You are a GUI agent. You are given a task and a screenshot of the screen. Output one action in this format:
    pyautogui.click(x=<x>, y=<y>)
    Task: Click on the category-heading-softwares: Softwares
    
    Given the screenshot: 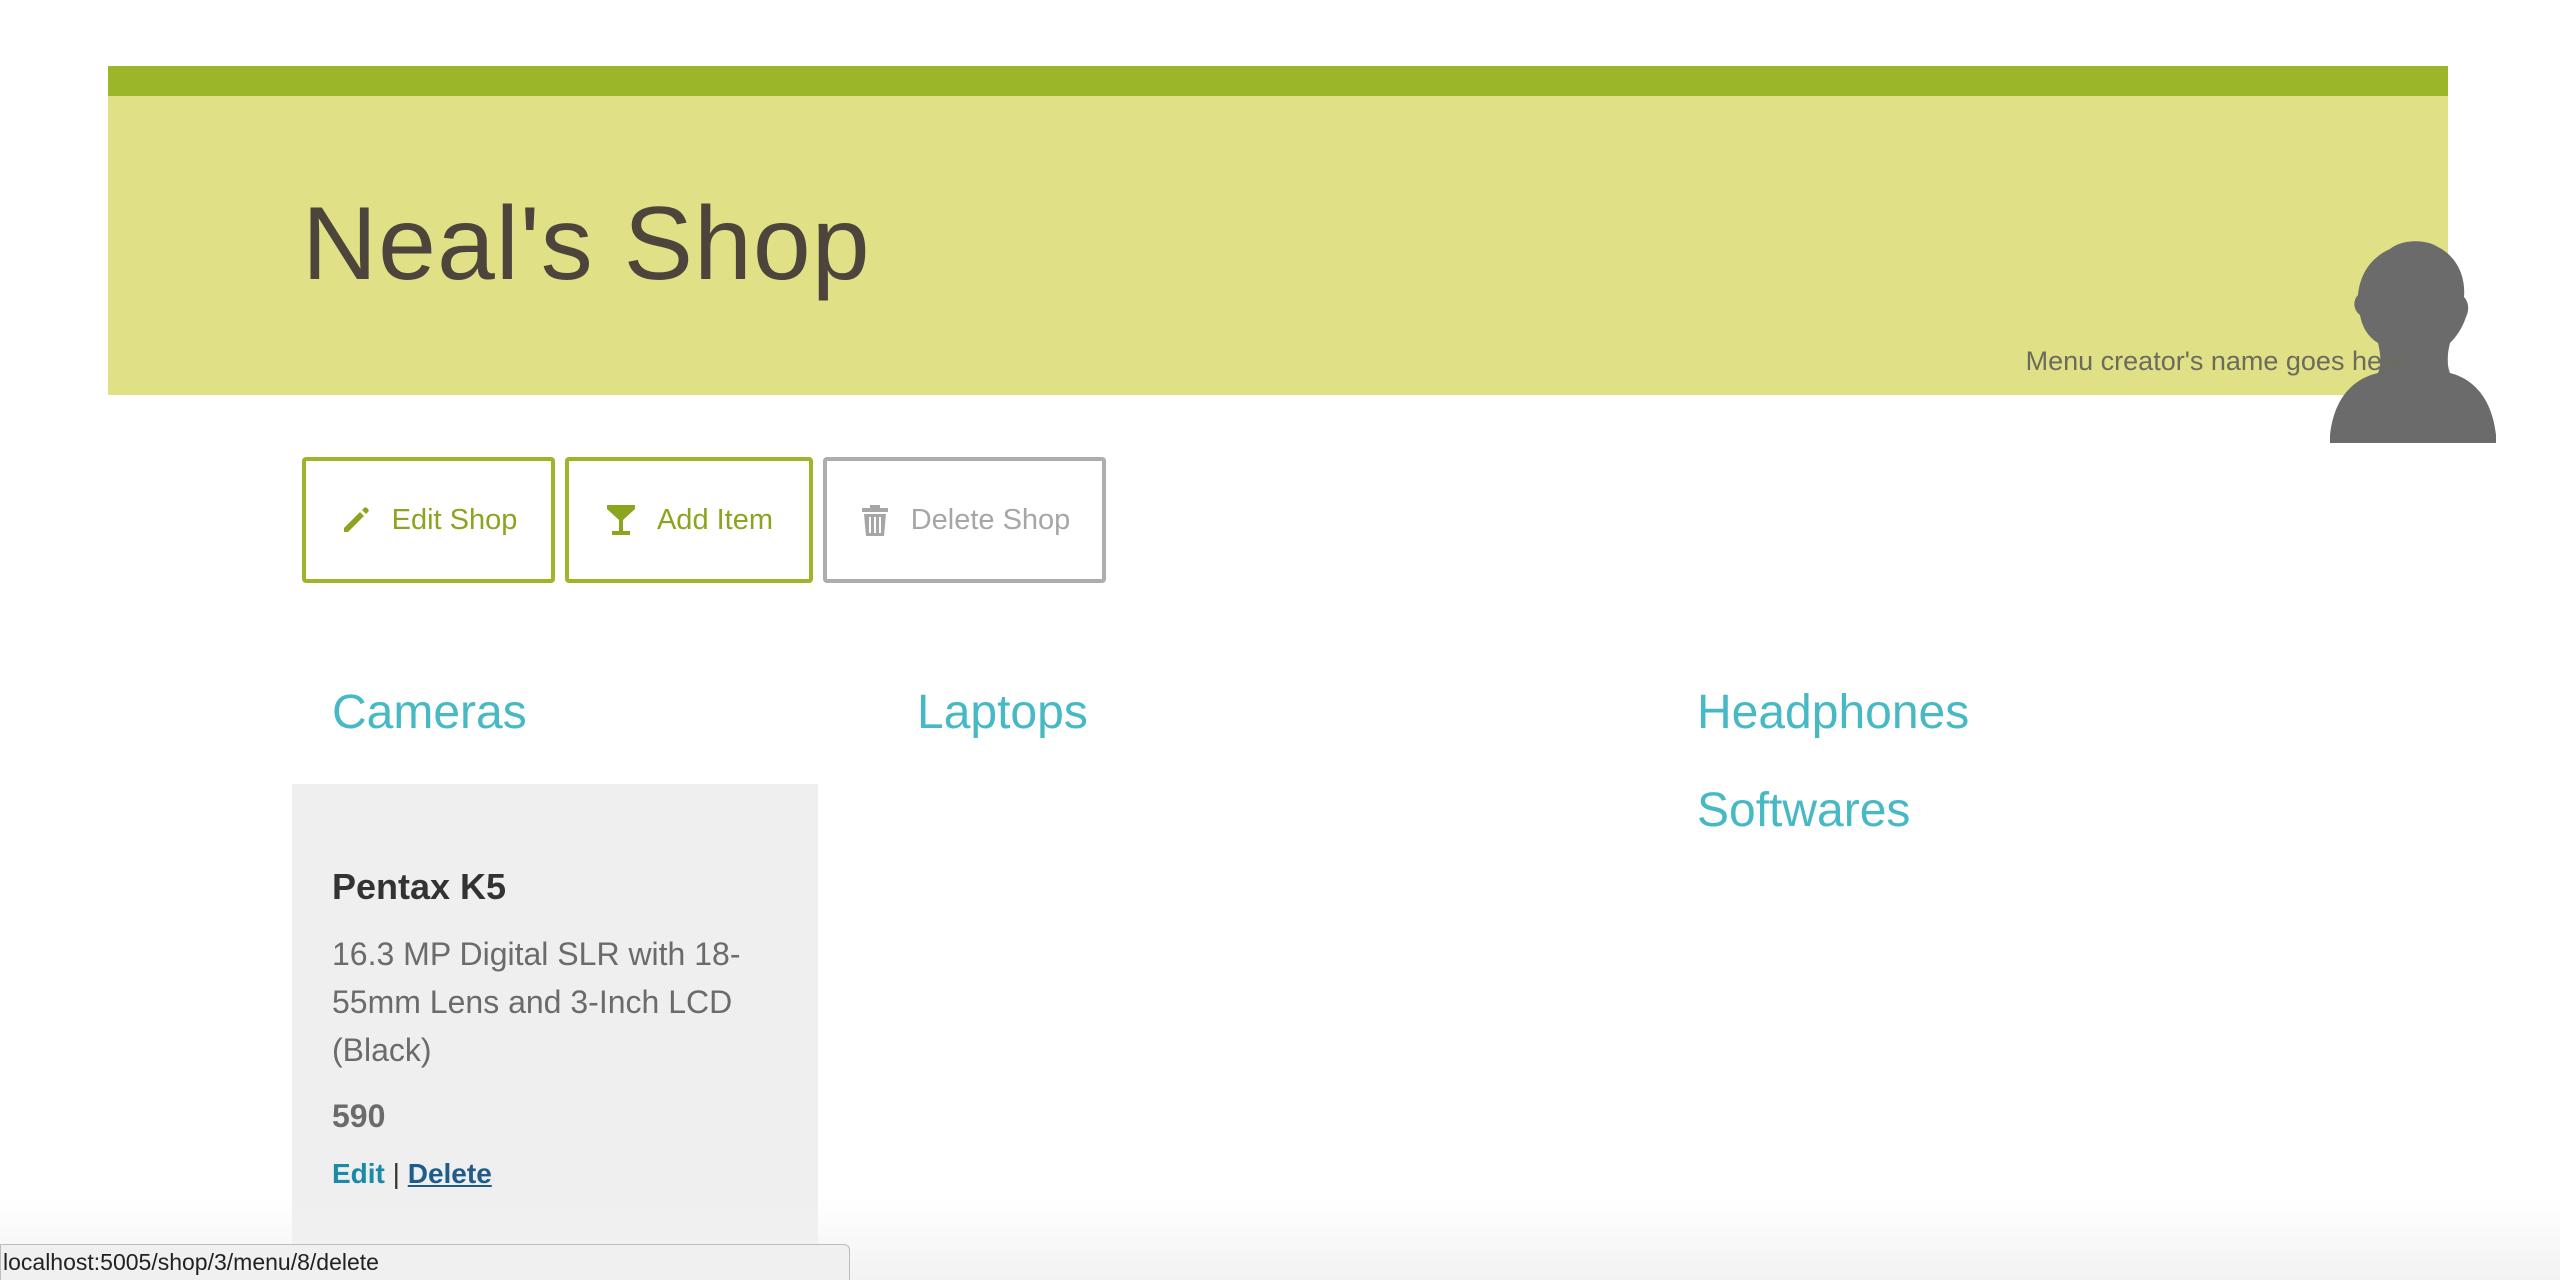 What is the action you would take?
    pyautogui.click(x=1804, y=810)
    